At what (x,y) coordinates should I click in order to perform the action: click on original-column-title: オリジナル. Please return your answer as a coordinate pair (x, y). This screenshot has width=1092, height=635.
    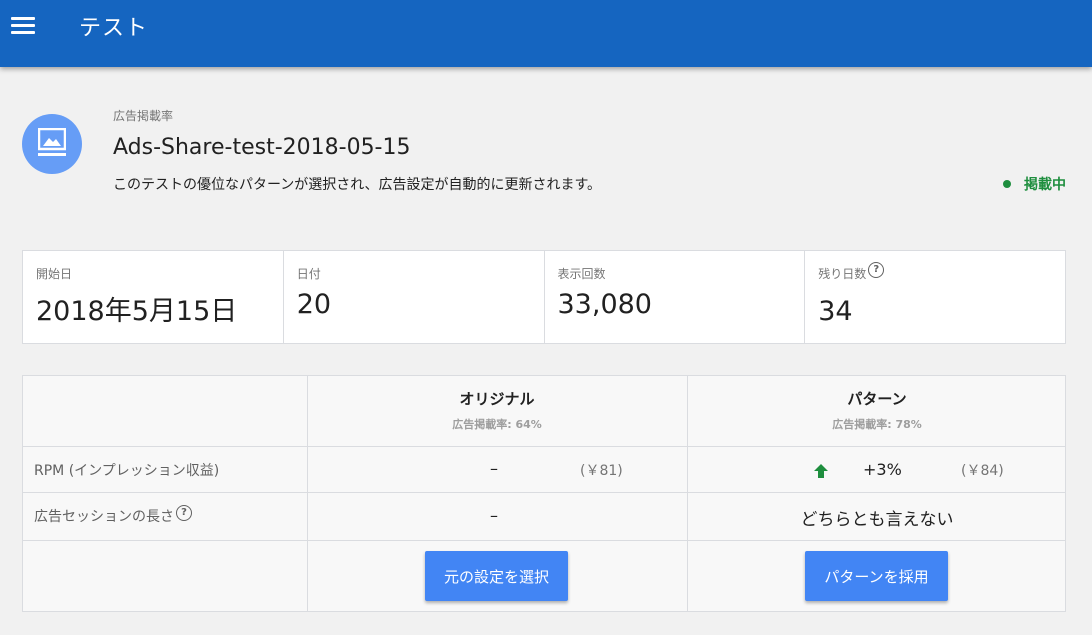
    Looking at the image, I should click on (497, 399).